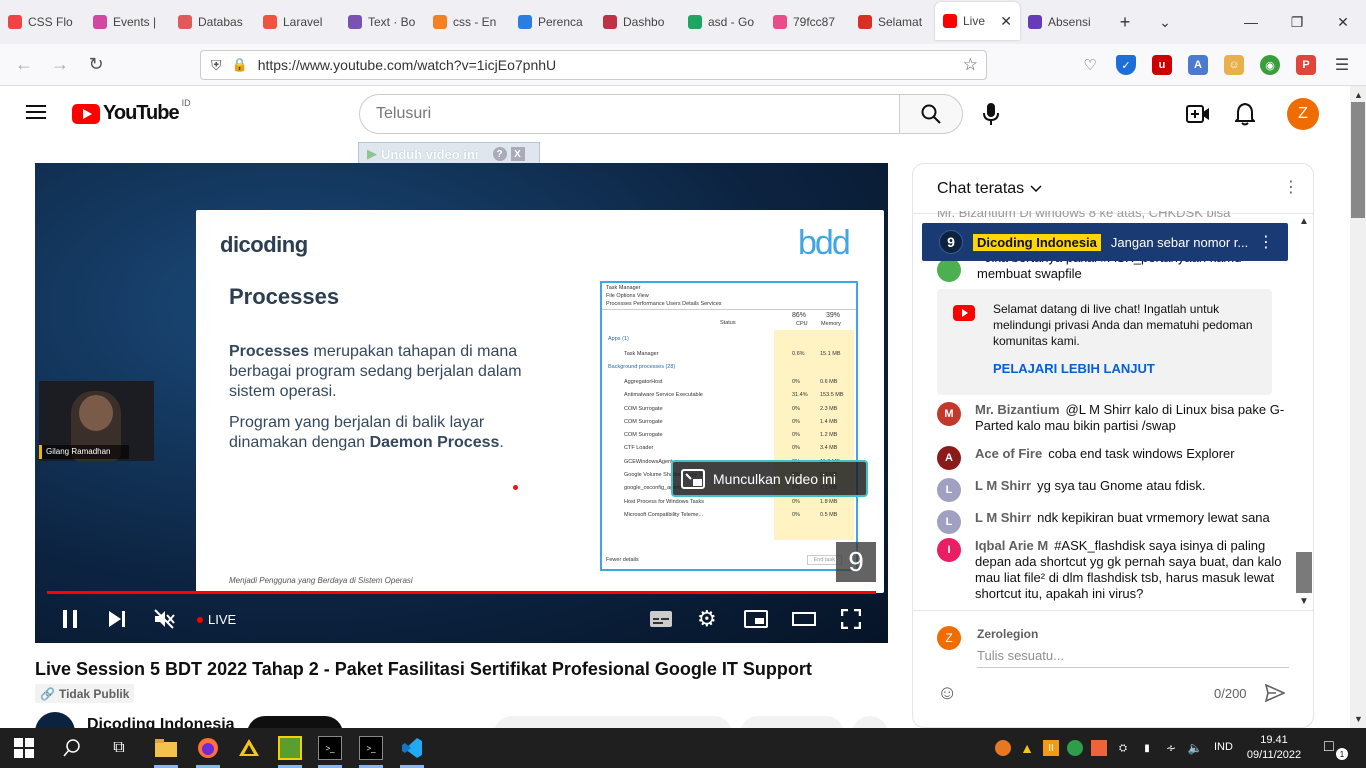 This screenshot has width=1366, height=768. Describe the element at coordinates (1074, 368) in the screenshot. I see `learn-more-link: PELAJARI LEBIH LANJUT` at that location.